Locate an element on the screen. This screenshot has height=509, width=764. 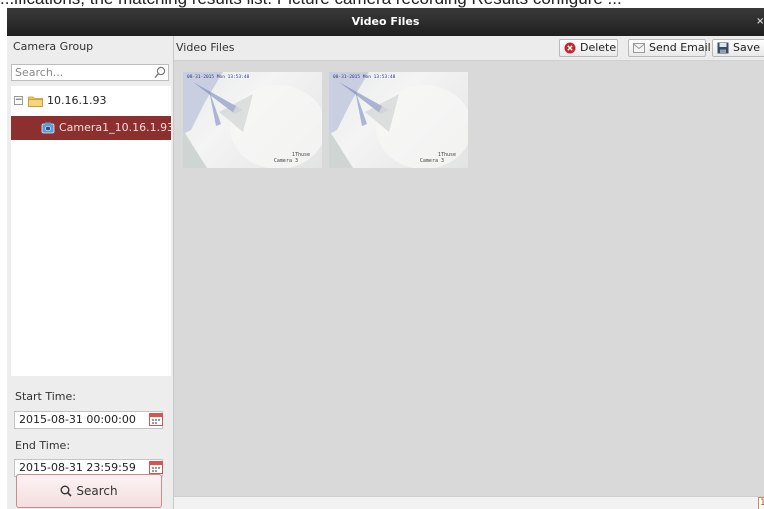
send-email-button: Send Email is located at coordinates (669, 48).